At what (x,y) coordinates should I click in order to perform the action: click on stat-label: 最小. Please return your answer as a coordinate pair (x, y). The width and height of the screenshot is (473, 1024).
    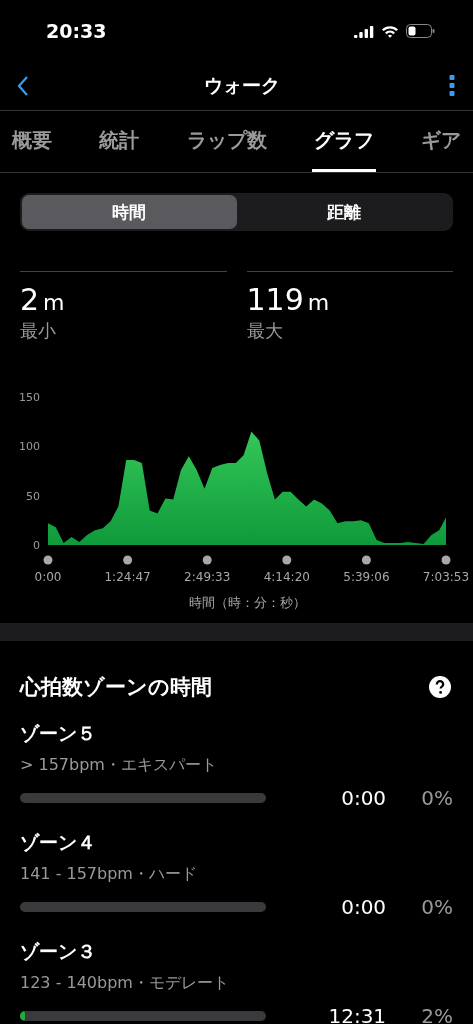
    Looking at the image, I should click on (38, 331).